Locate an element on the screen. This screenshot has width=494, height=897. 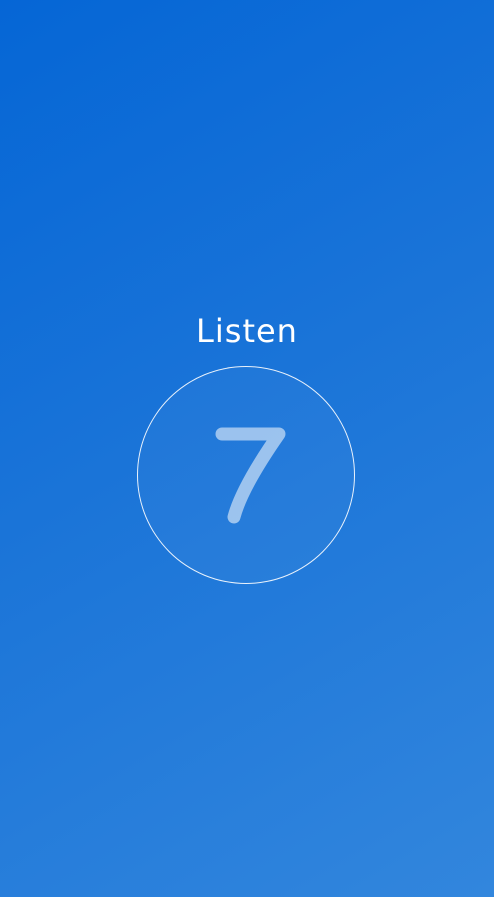
countdown-circle: 7 is located at coordinates (246, 475).